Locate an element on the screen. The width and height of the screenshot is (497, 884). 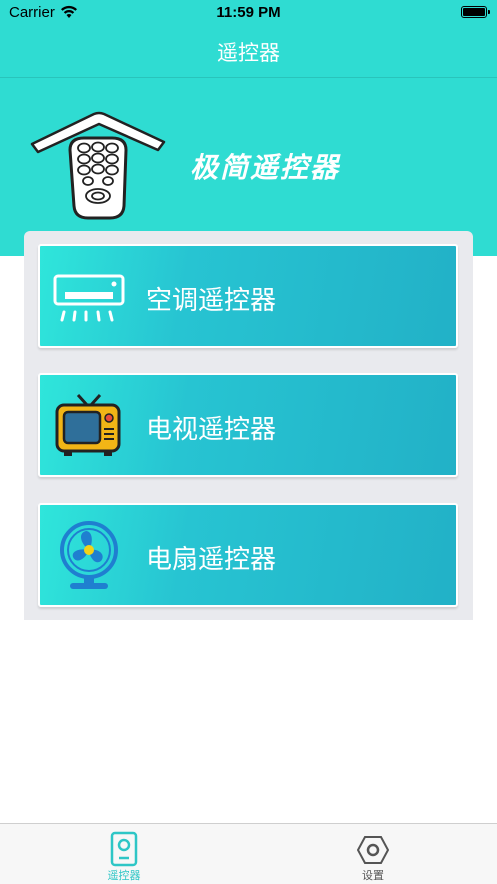
clock: 11:59 PM is located at coordinates (248, 12).